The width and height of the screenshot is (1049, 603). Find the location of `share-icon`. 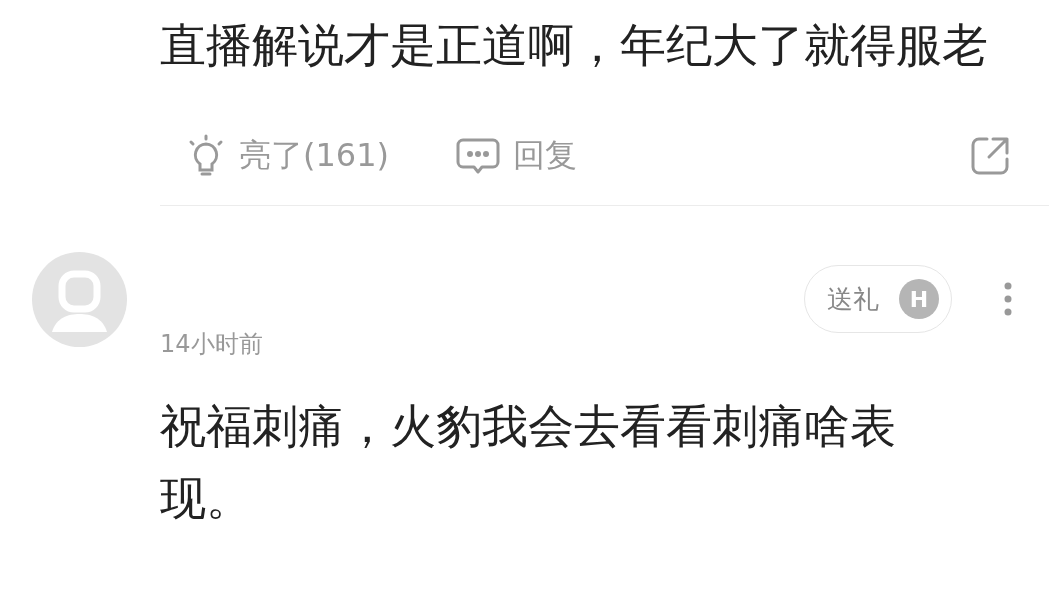

share-icon is located at coordinates (990, 156).